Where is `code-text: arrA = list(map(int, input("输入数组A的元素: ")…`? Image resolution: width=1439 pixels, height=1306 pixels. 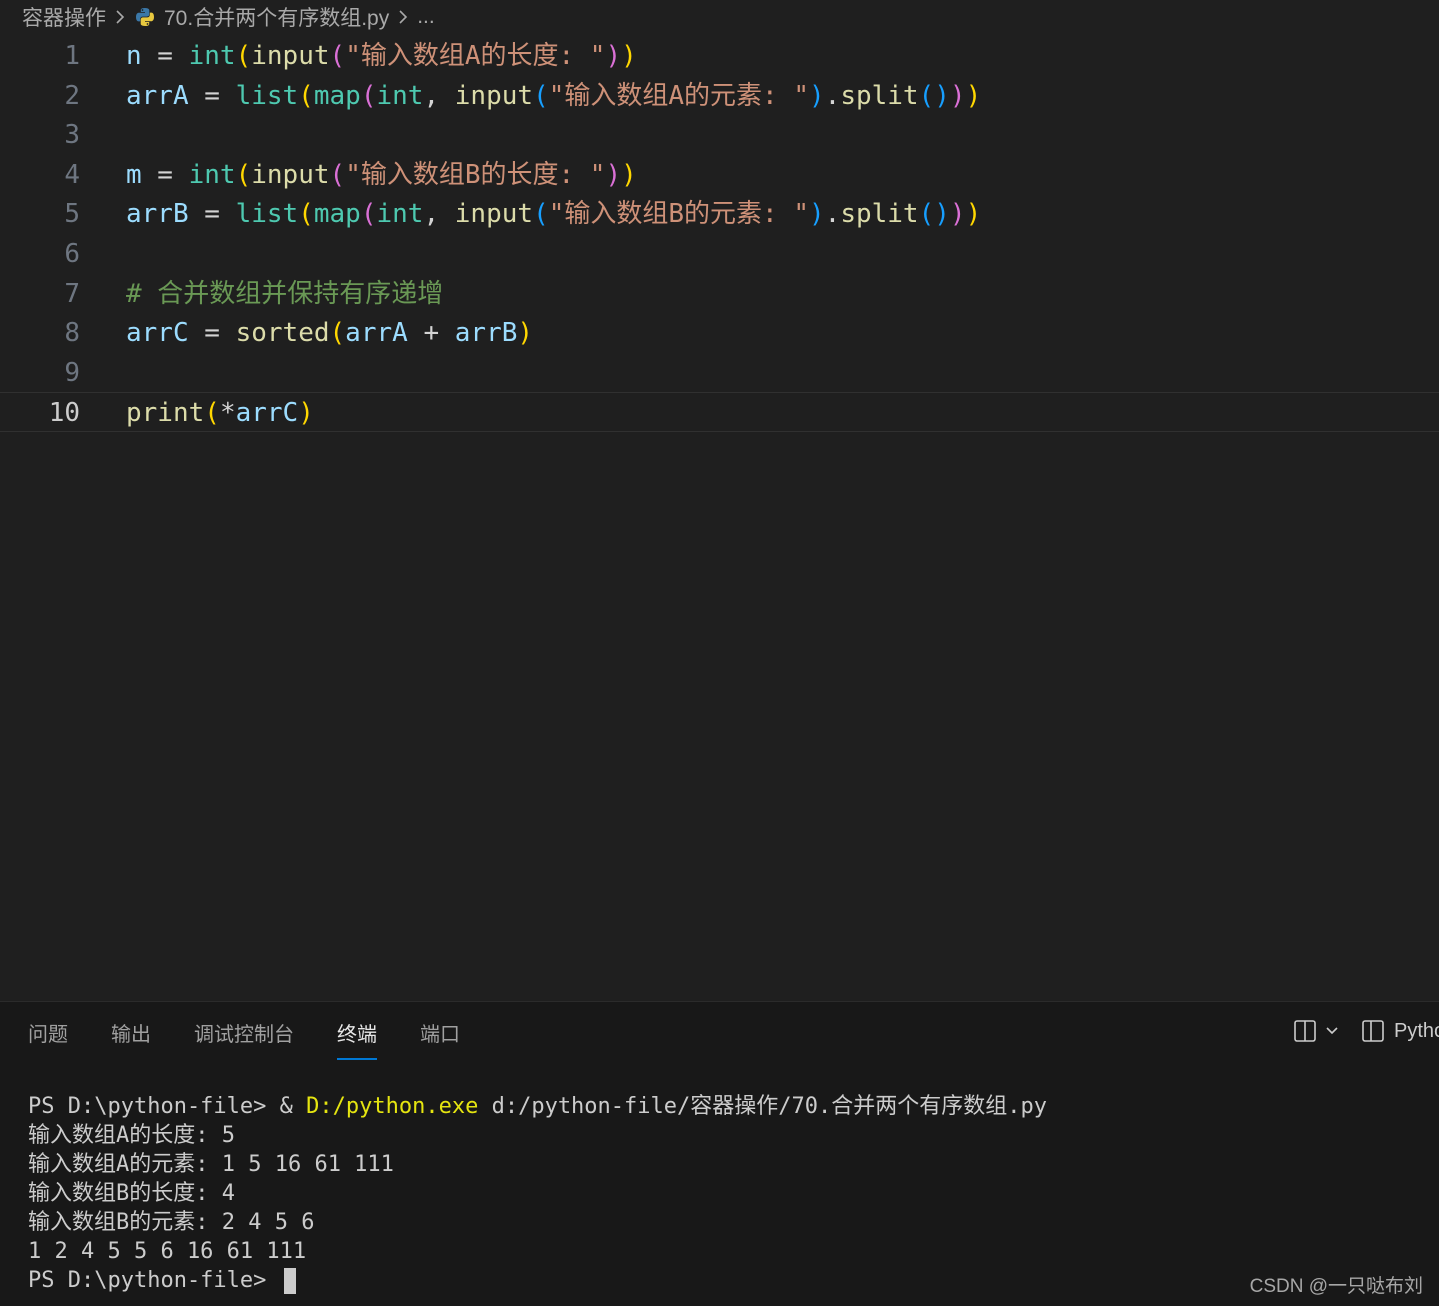 code-text: arrA = list(map(int, input("输入数组A的元素: ")… is located at coordinates (553, 96).